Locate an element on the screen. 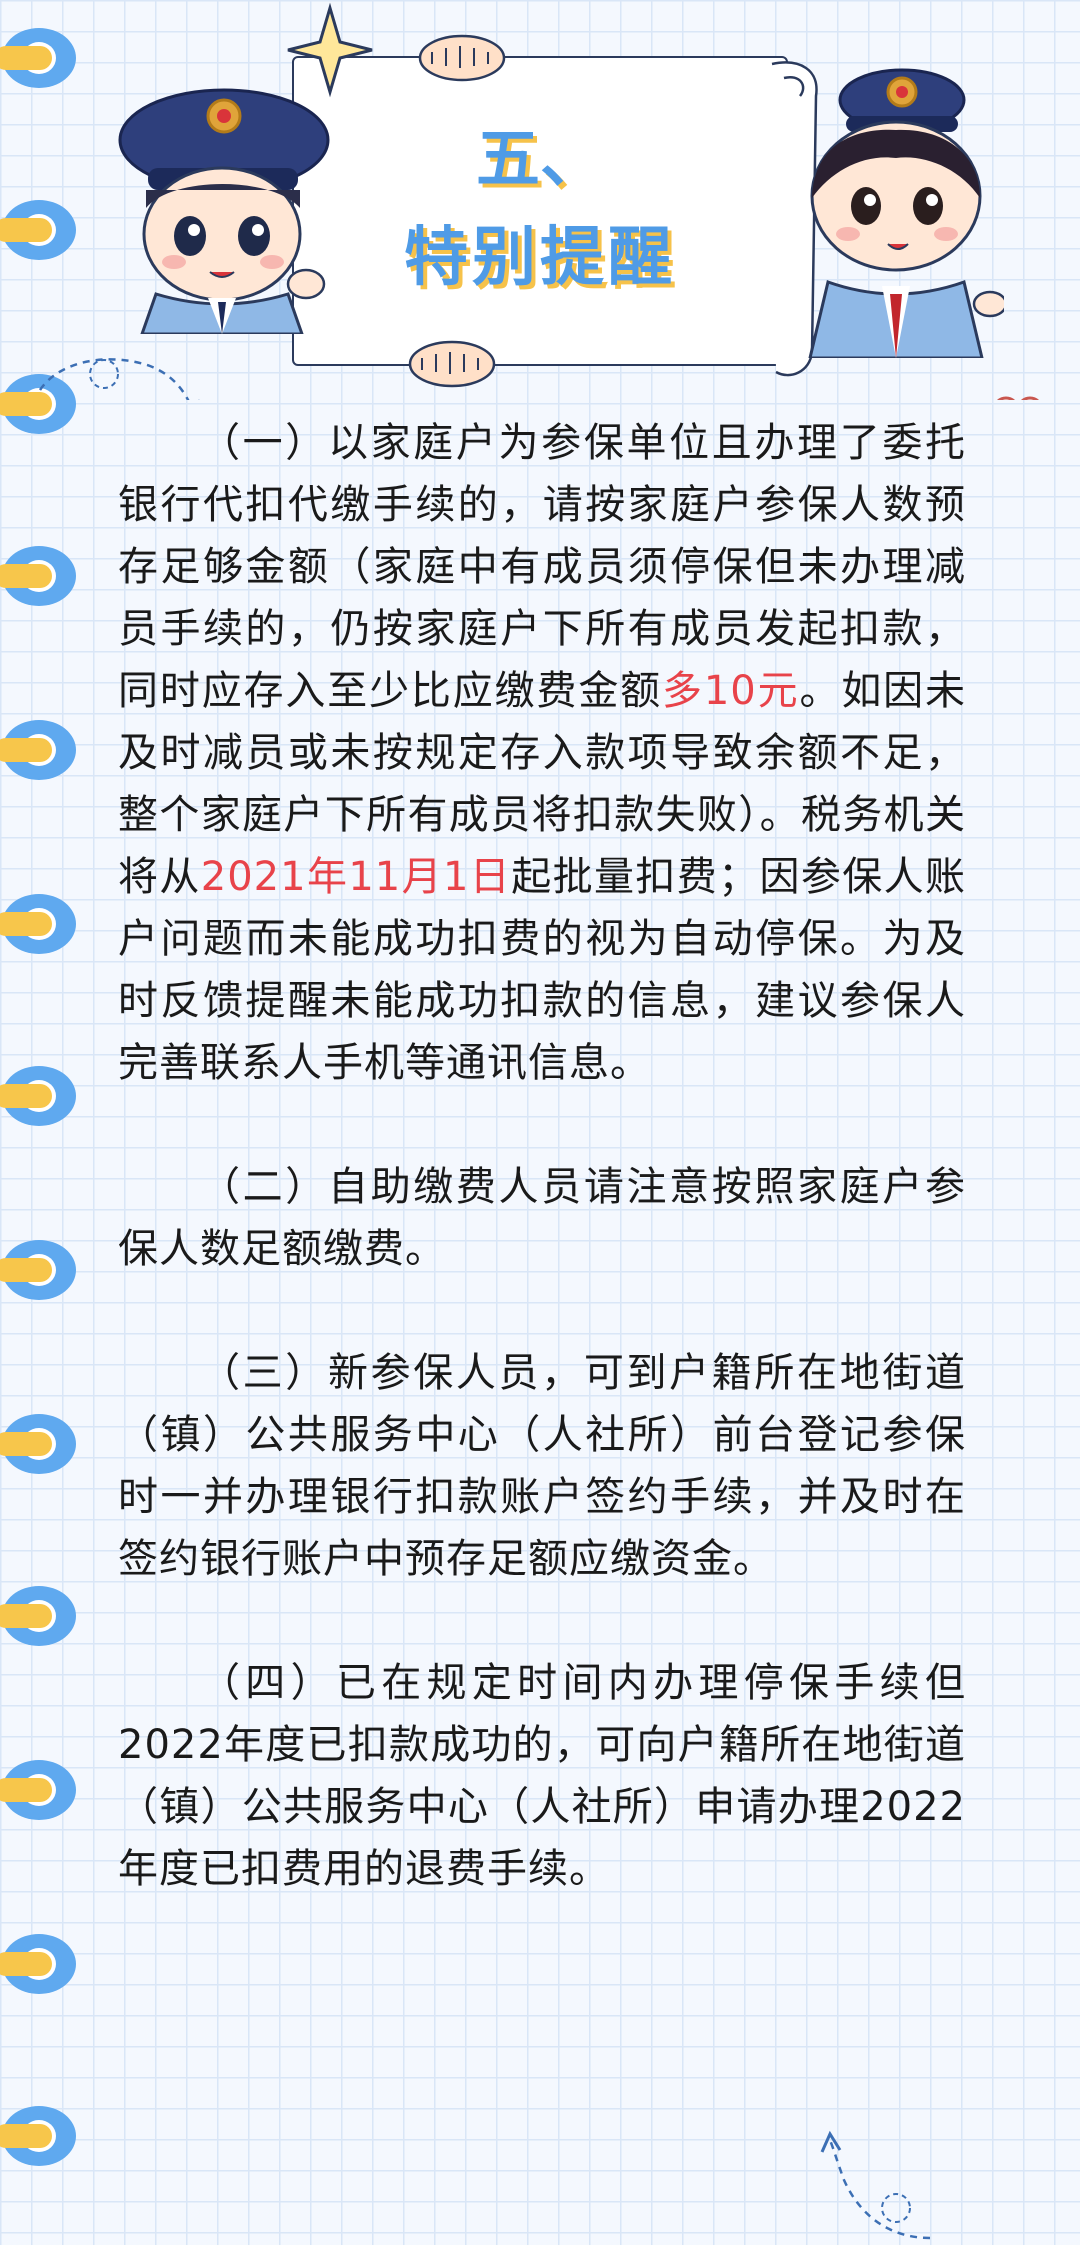 This screenshot has width=1080, height=2245. highlight-date: 2021年11月1日 is located at coordinates (356, 877).